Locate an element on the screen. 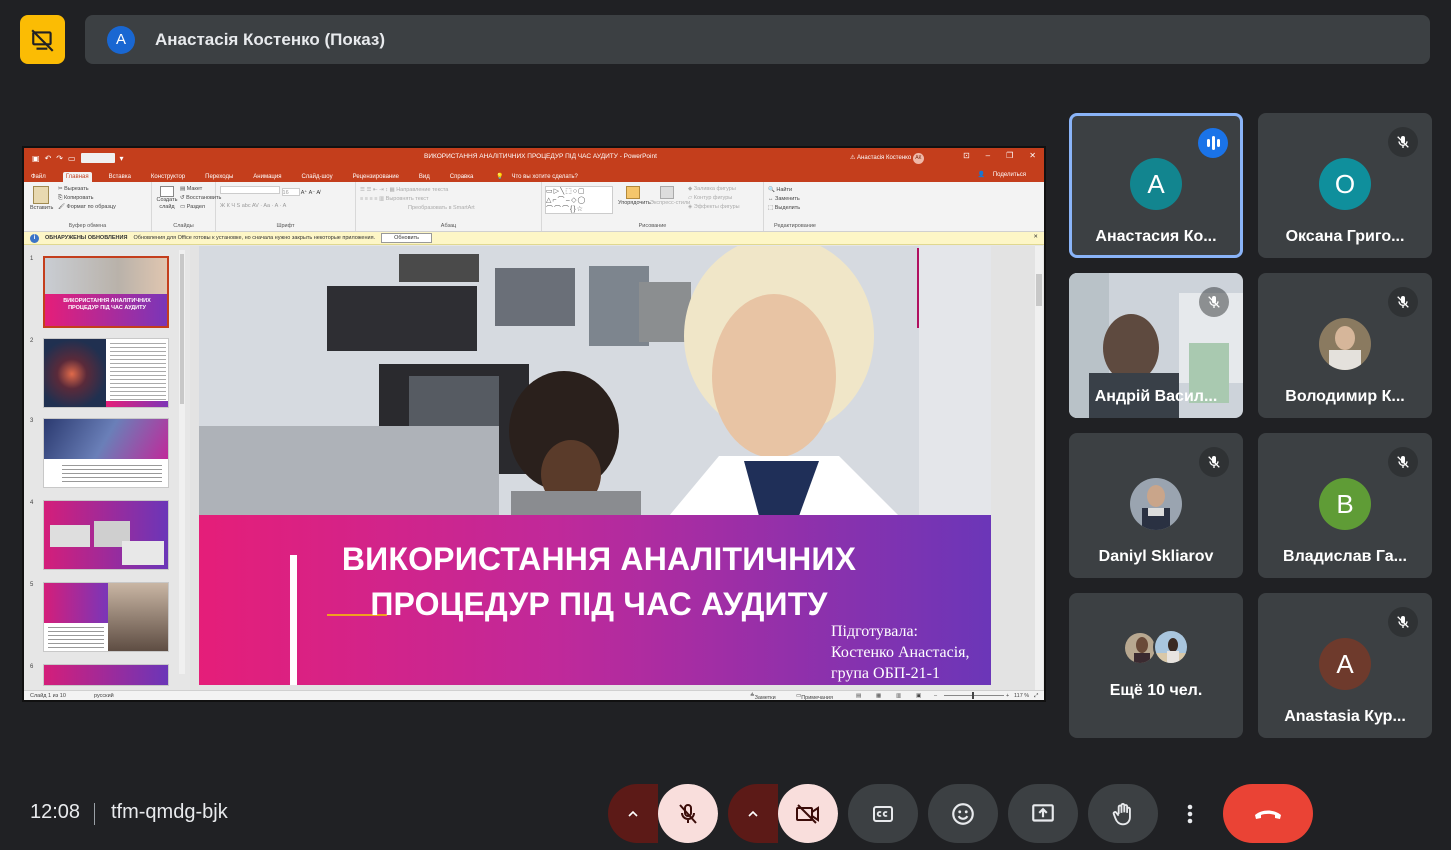  comments-button: ▭ Примечания is located at coordinates (814, 696).